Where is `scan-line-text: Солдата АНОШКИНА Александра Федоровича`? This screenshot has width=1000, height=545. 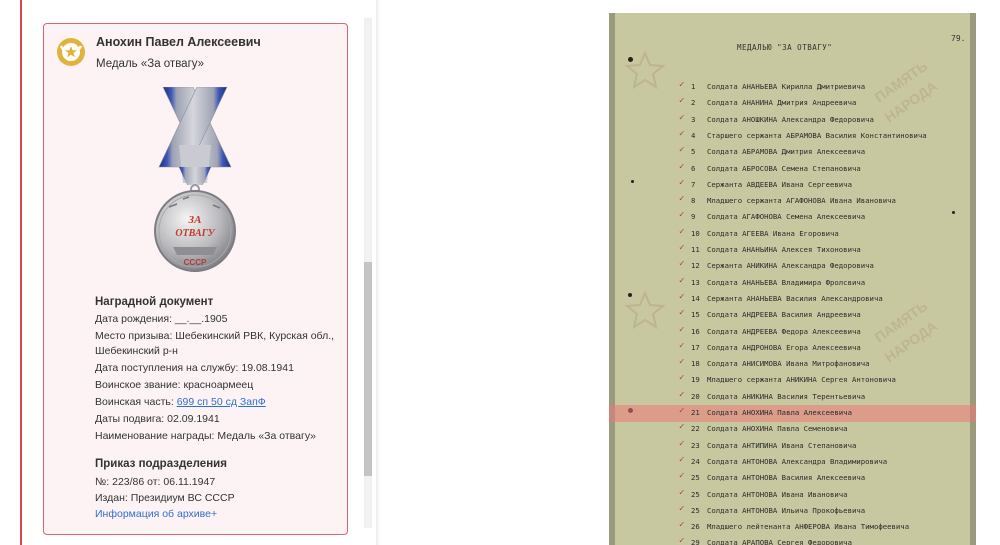 scan-line-text: Солдата АНОШКИНА Александра Федоровича is located at coordinates (790, 119).